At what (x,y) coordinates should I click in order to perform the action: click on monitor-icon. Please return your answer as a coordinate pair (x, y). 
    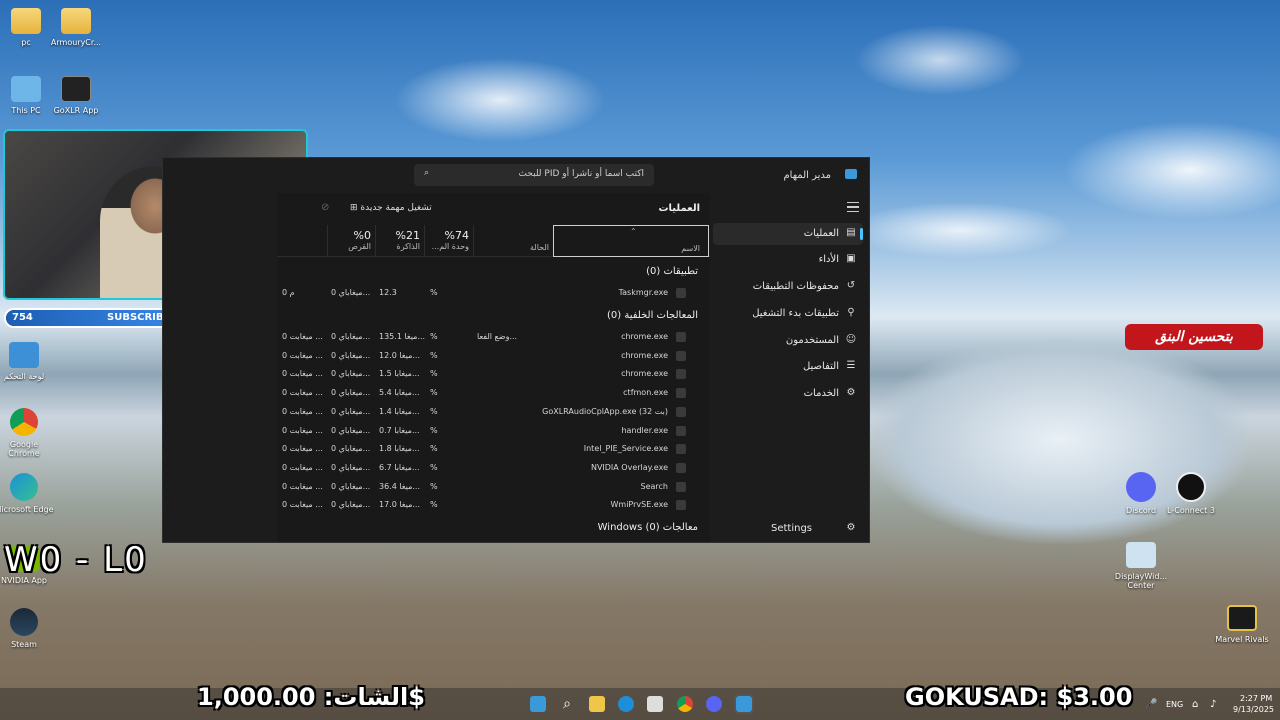
    Looking at the image, I should click on (26, 89).